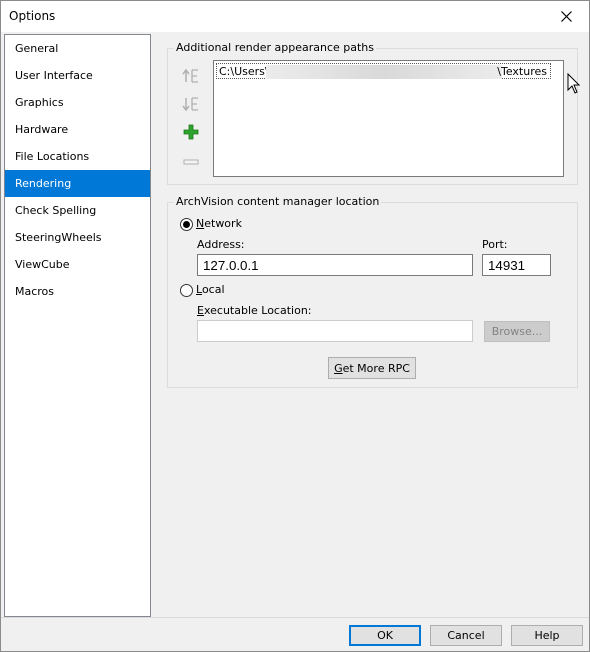 The width and height of the screenshot is (590, 652). Describe the element at coordinates (257, 310) in the screenshot. I see `executable-label-text: xecutable Location:` at that location.